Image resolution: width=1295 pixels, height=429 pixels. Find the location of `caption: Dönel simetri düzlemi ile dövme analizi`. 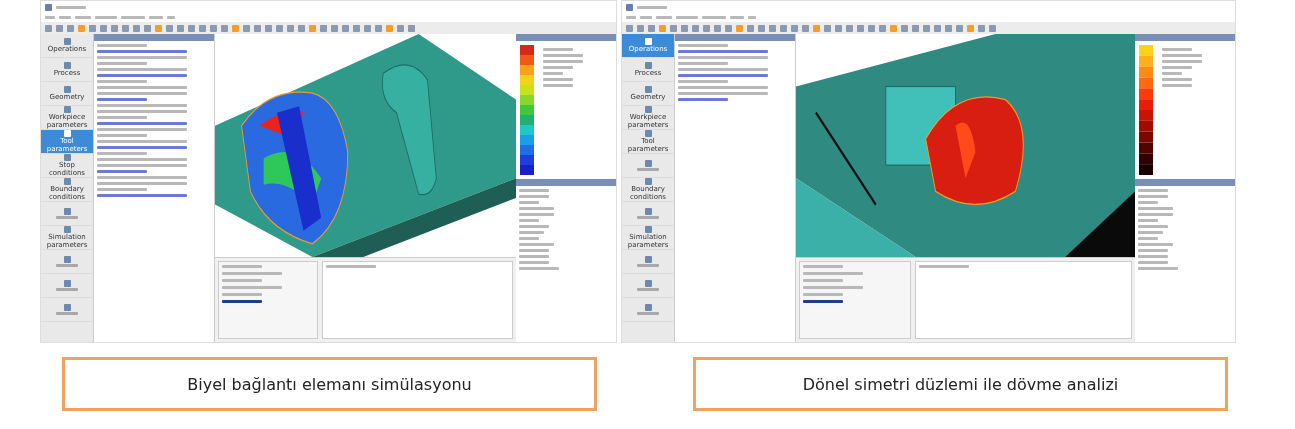

caption: Dönel simetri düzlemi ile dövme analizi is located at coordinates (960, 384).